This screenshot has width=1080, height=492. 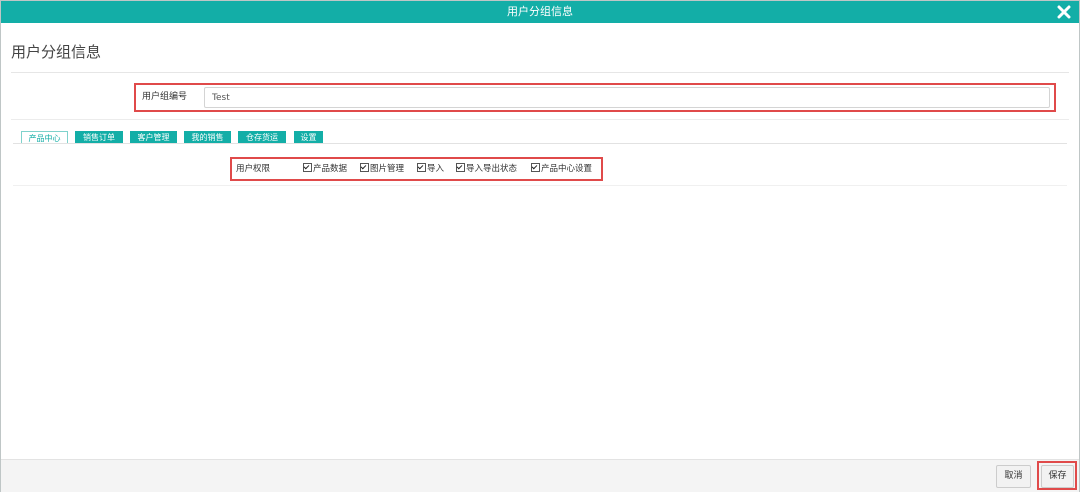 I want to click on permission-option-label: 产品数据, so click(x=330, y=169).